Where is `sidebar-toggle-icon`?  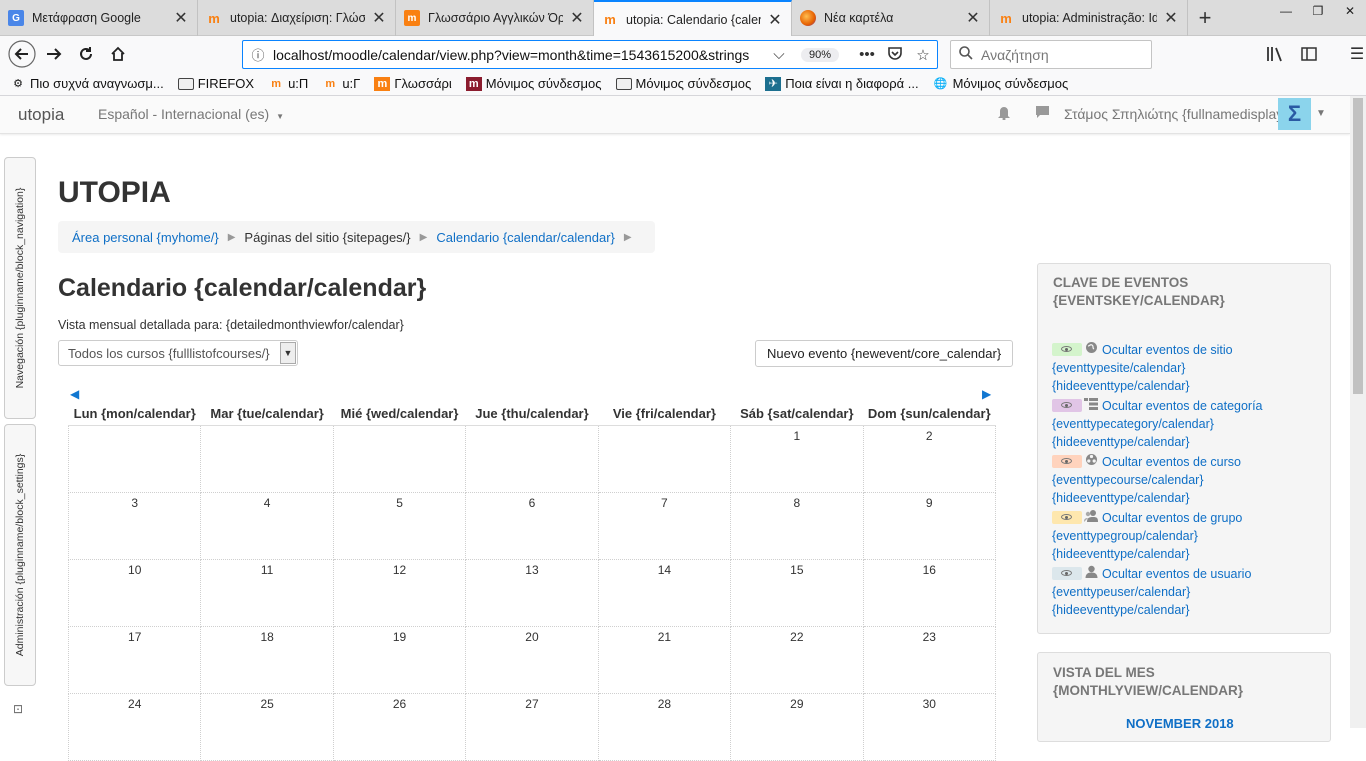
sidebar-toggle-icon is located at coordinates (1309, 54).